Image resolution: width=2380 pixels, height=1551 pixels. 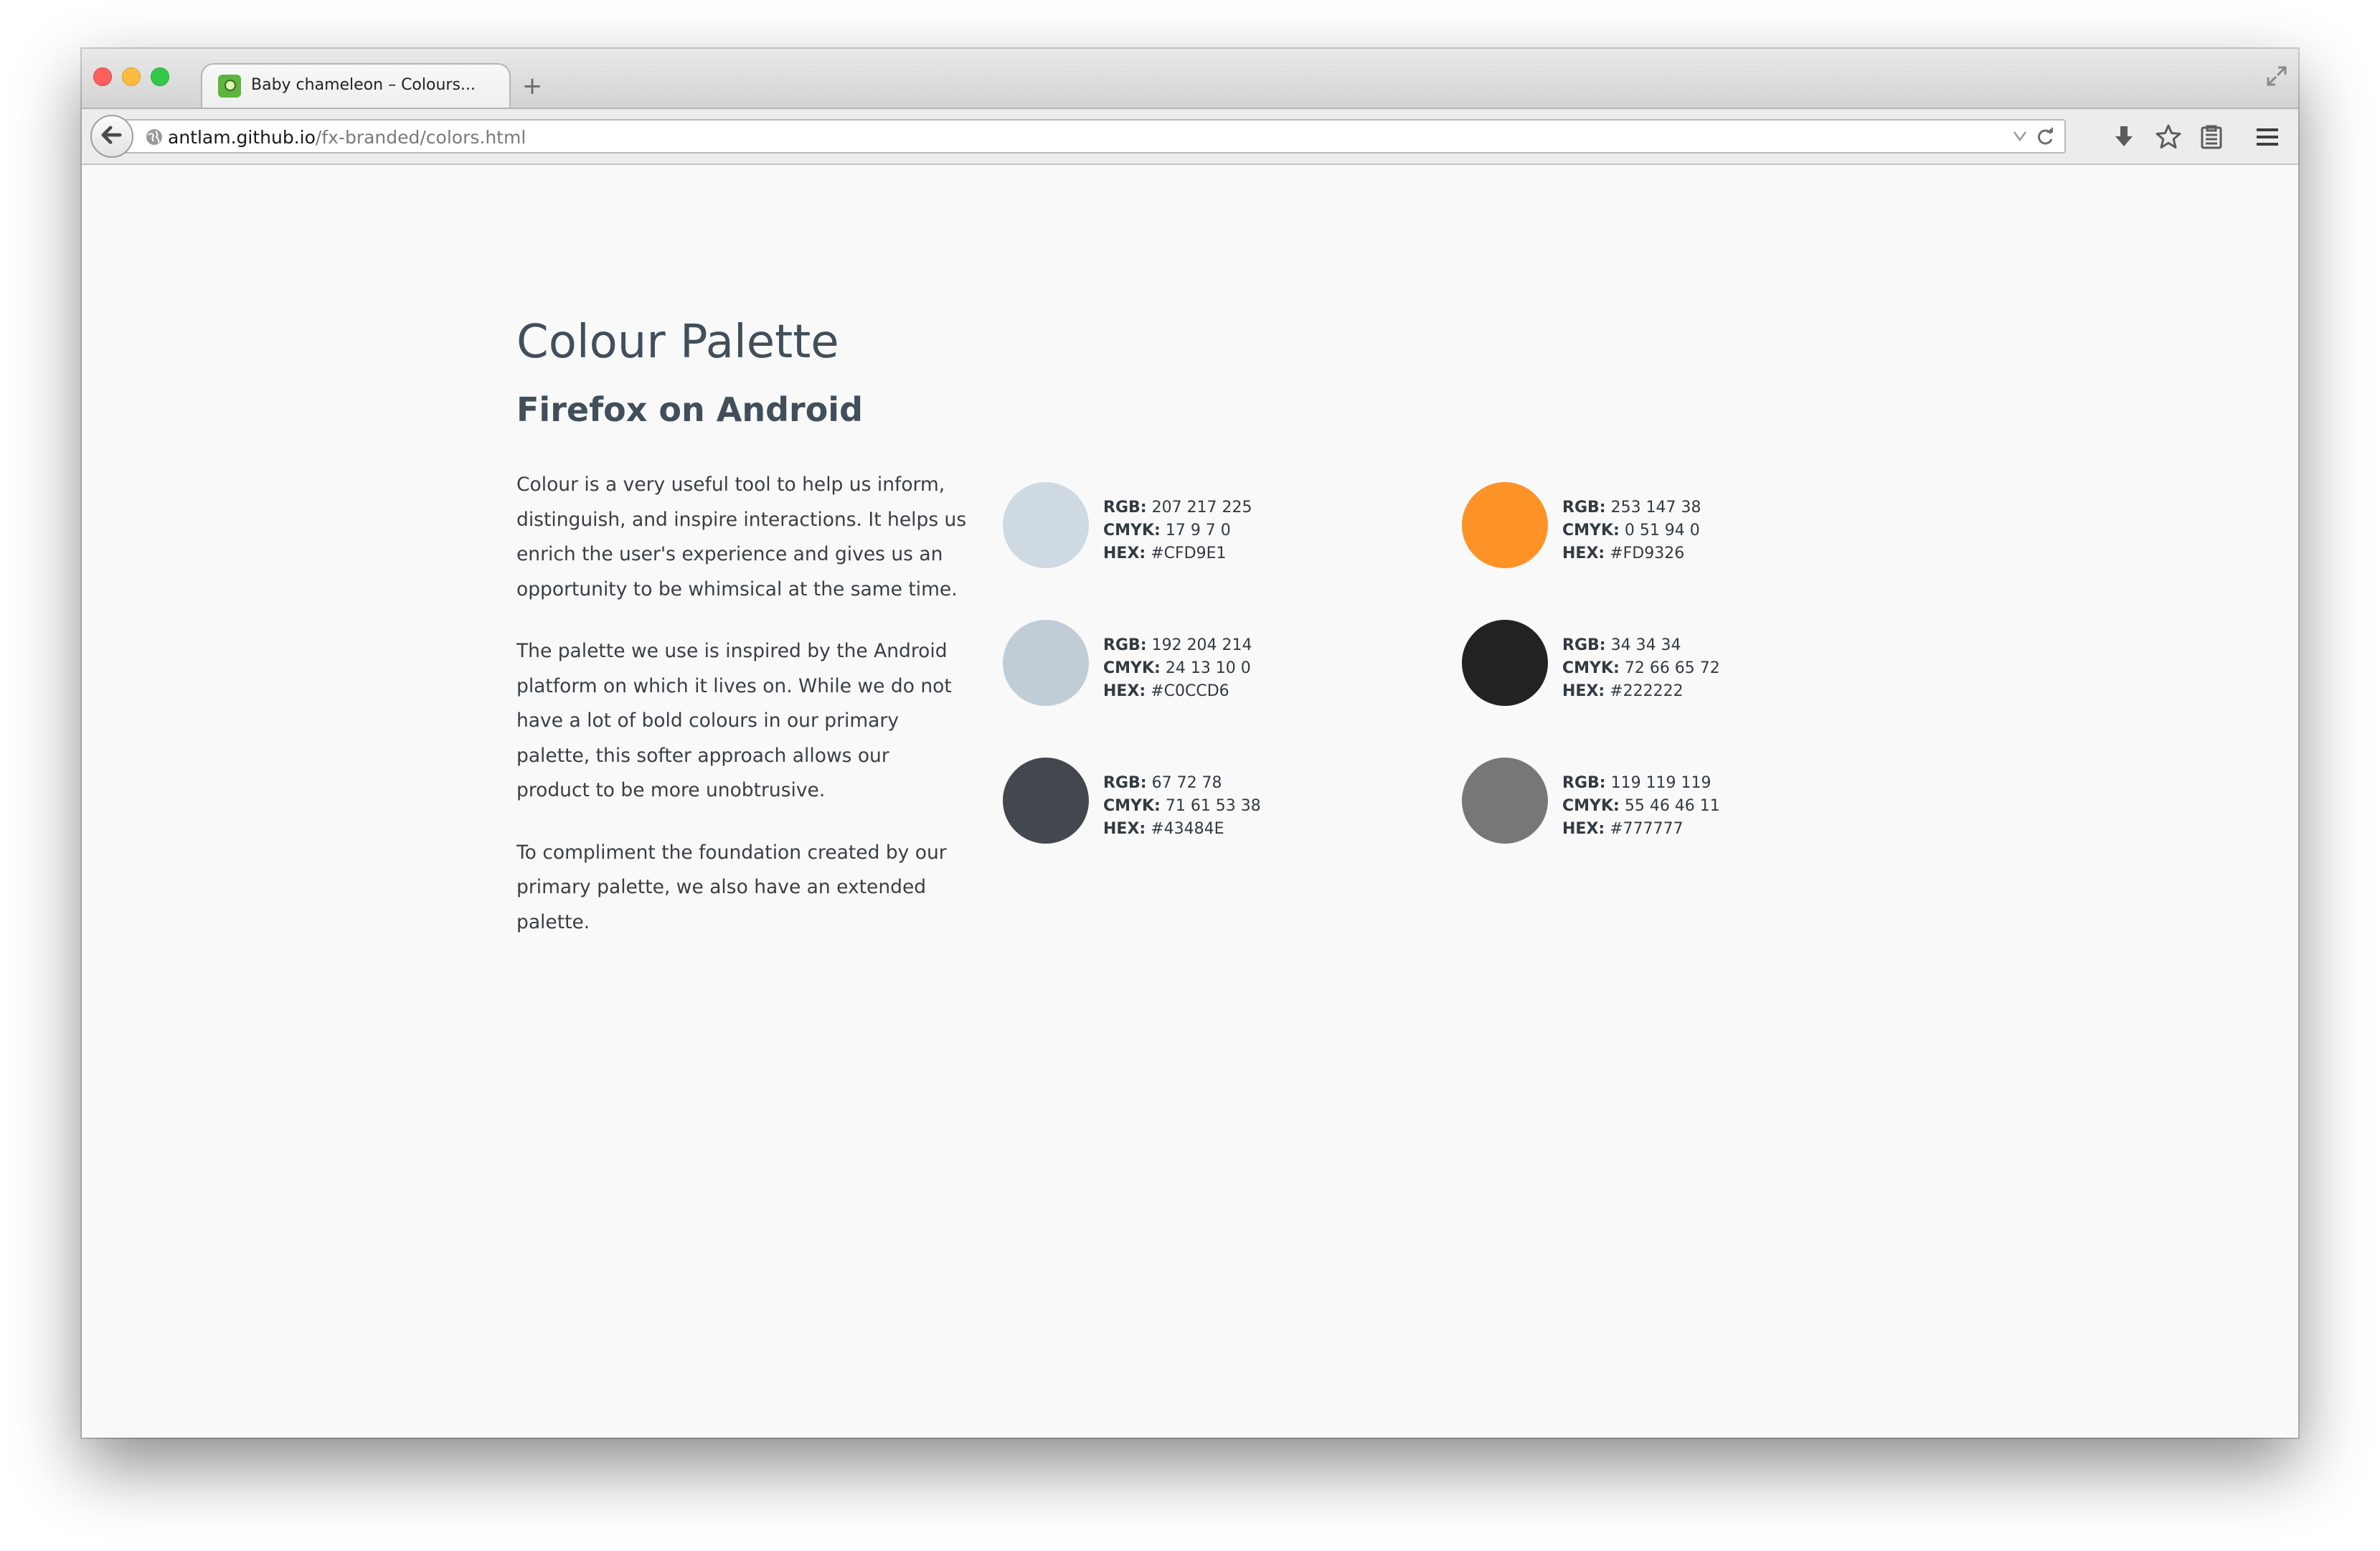 I want to click on url-bar: antlam.github.io/fx-branded/colors.html, so click(x=1092, y=136).